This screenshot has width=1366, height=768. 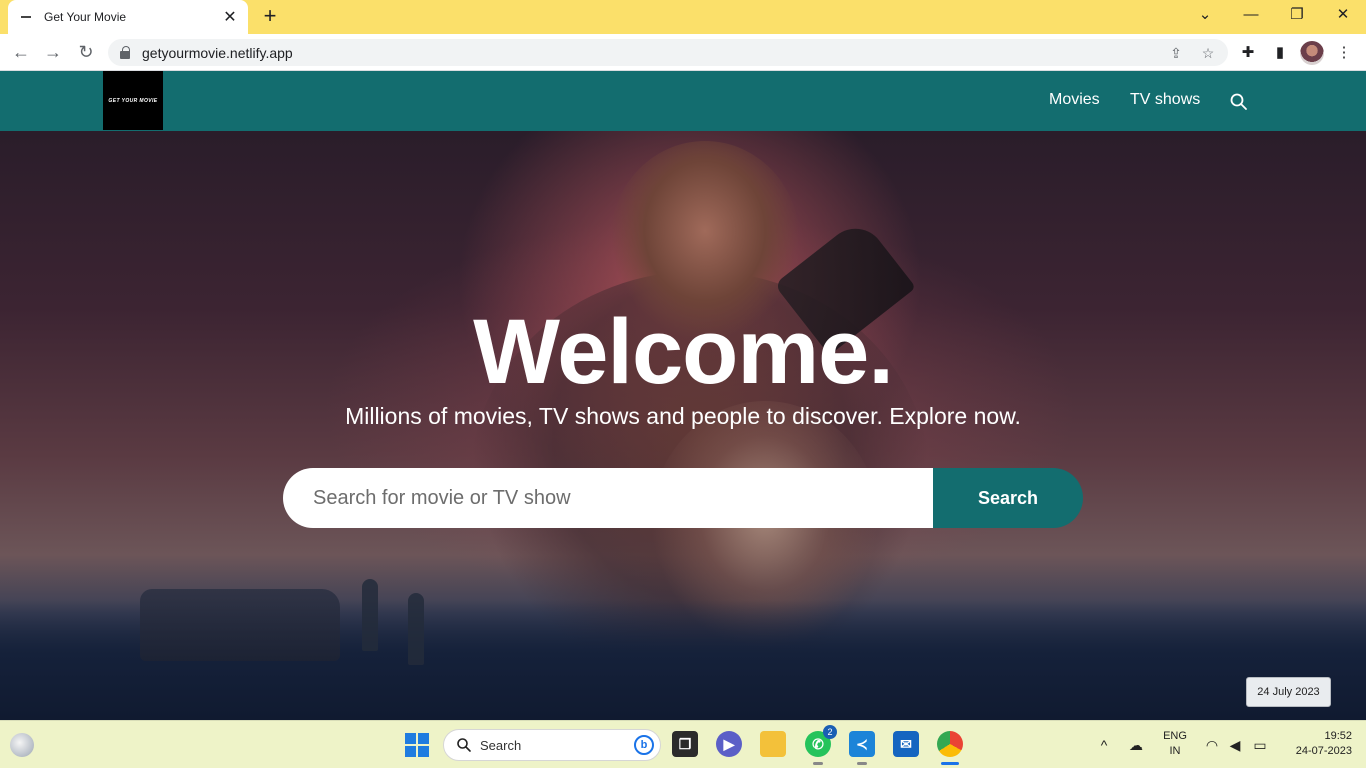 I want to click on browser-tab-strip: Get Your Movie ✕ + ⌄ — ❐ ✕, so click(x=683, y=17).